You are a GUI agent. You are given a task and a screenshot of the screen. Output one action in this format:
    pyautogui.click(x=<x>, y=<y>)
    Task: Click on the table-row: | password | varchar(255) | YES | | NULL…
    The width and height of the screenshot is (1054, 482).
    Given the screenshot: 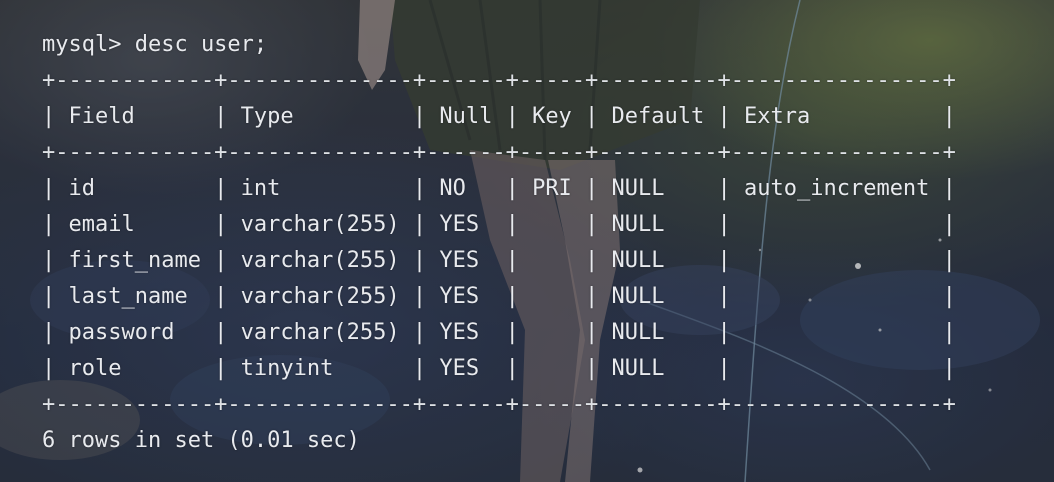 What is the action you would take?
    pyautogui.click(x=499, y=332)
    